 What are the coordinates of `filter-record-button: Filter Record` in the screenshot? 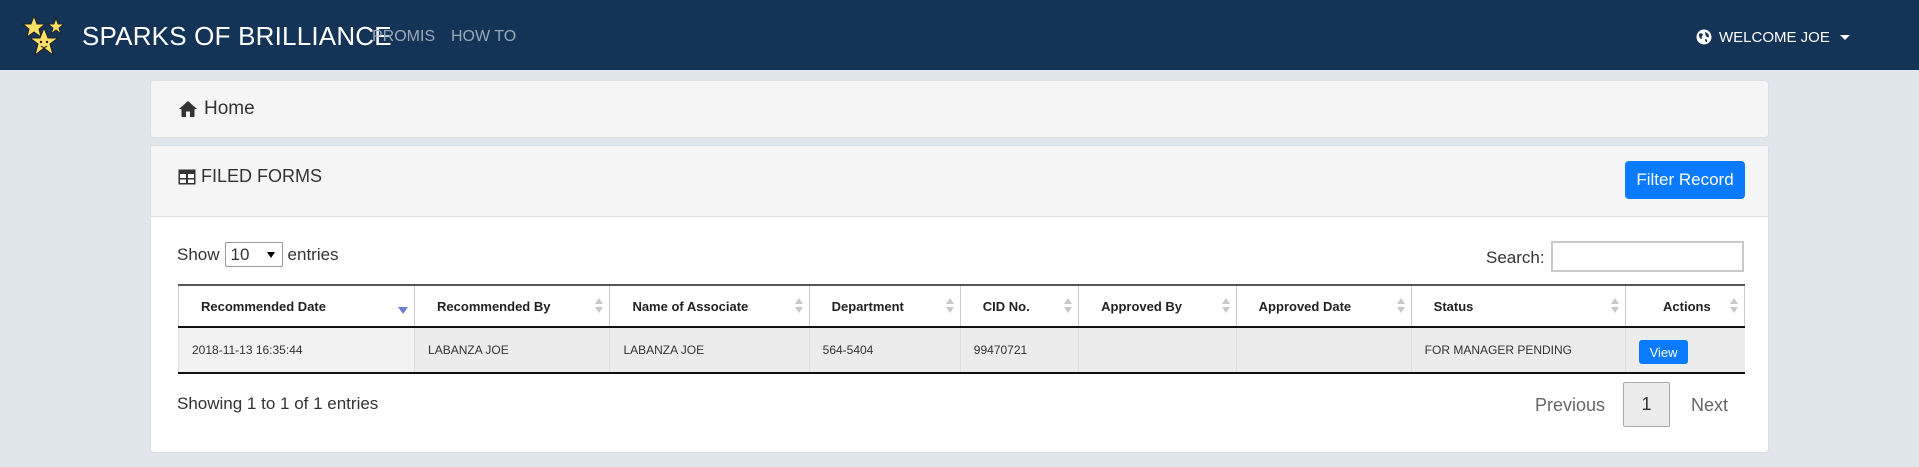 It's located at (1685, 180).